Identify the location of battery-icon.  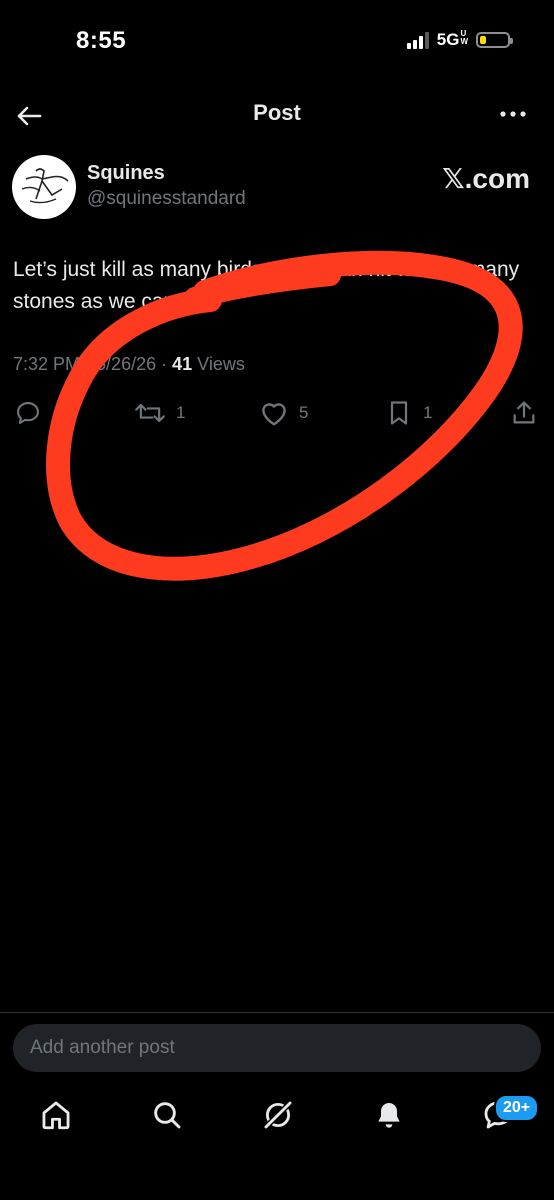
(494, 40).